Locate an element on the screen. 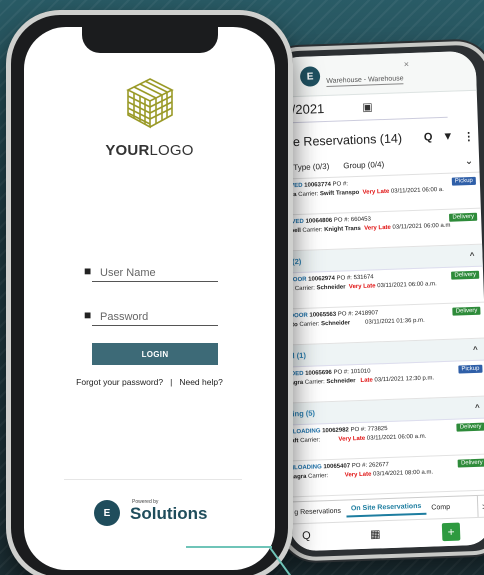  username-placeholder: User Name is located at coordinates (128, 272).